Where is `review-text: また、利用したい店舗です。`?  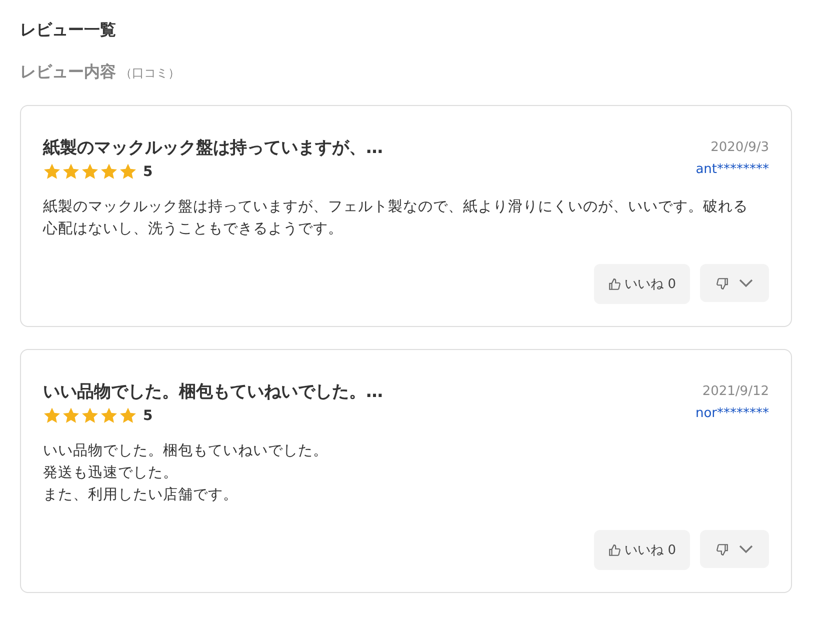 review-text: また、利用したい店舗です。 is located at coordinates (141, 495).